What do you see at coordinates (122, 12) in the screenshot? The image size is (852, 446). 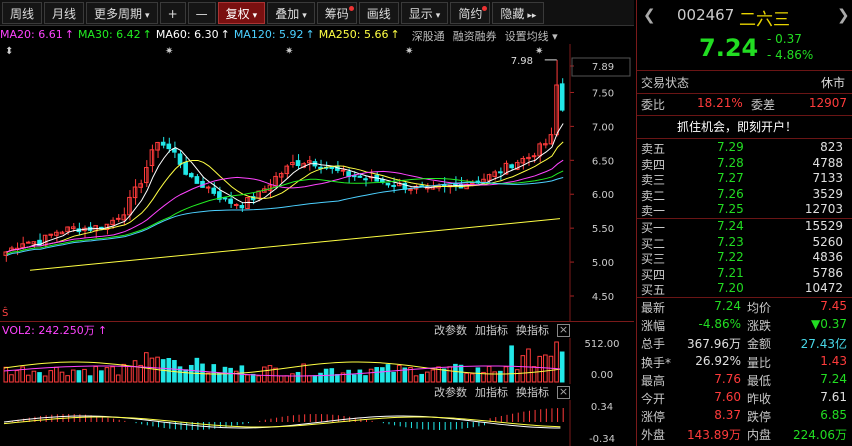 I see `toolbar-item-2: 更多周期 ▾` at bounding box center [122, 12].